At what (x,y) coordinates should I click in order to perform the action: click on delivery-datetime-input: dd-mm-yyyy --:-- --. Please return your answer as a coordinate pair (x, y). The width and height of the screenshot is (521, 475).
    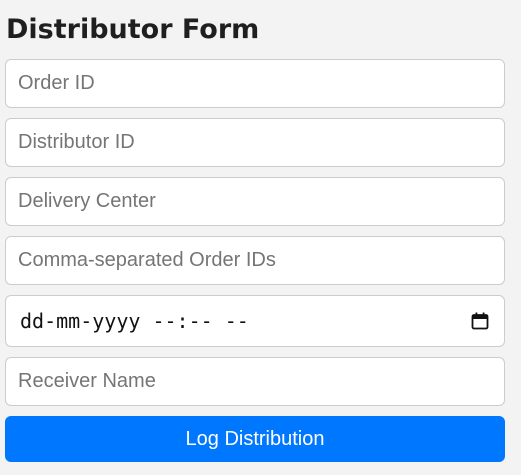
    Looking at the image, I should click on (255, 321).